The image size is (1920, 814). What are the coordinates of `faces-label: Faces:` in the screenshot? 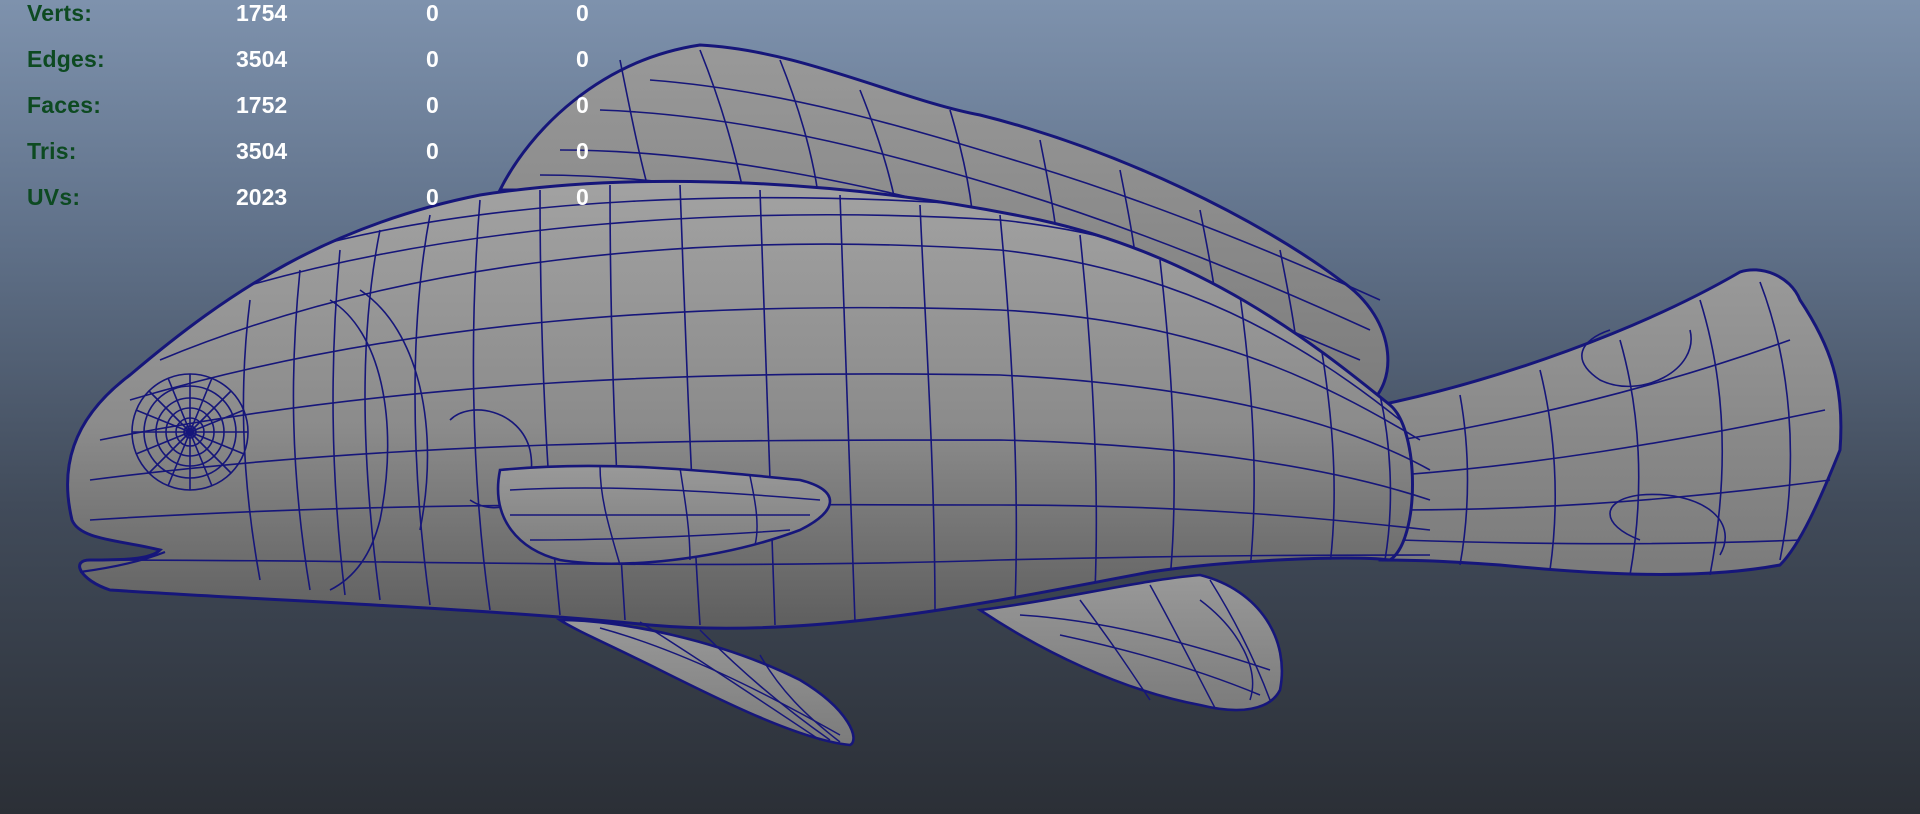 It's located at (64, 105).